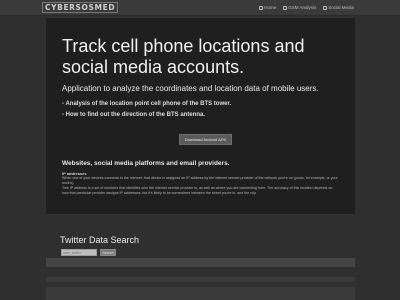  Describe the element at coordinates (200, 293) in the screenshot. I see `footer-panel` at that location.